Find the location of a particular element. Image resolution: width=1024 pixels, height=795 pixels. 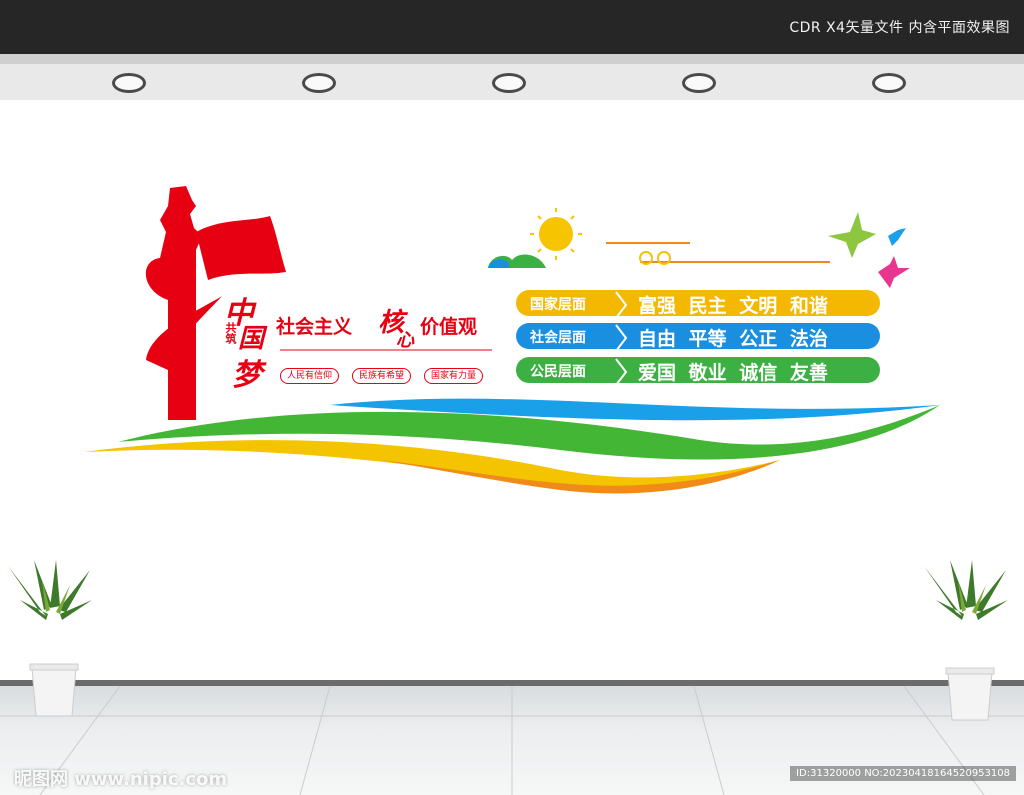

meng-char: 梦 is located at coordinates (247, 375).